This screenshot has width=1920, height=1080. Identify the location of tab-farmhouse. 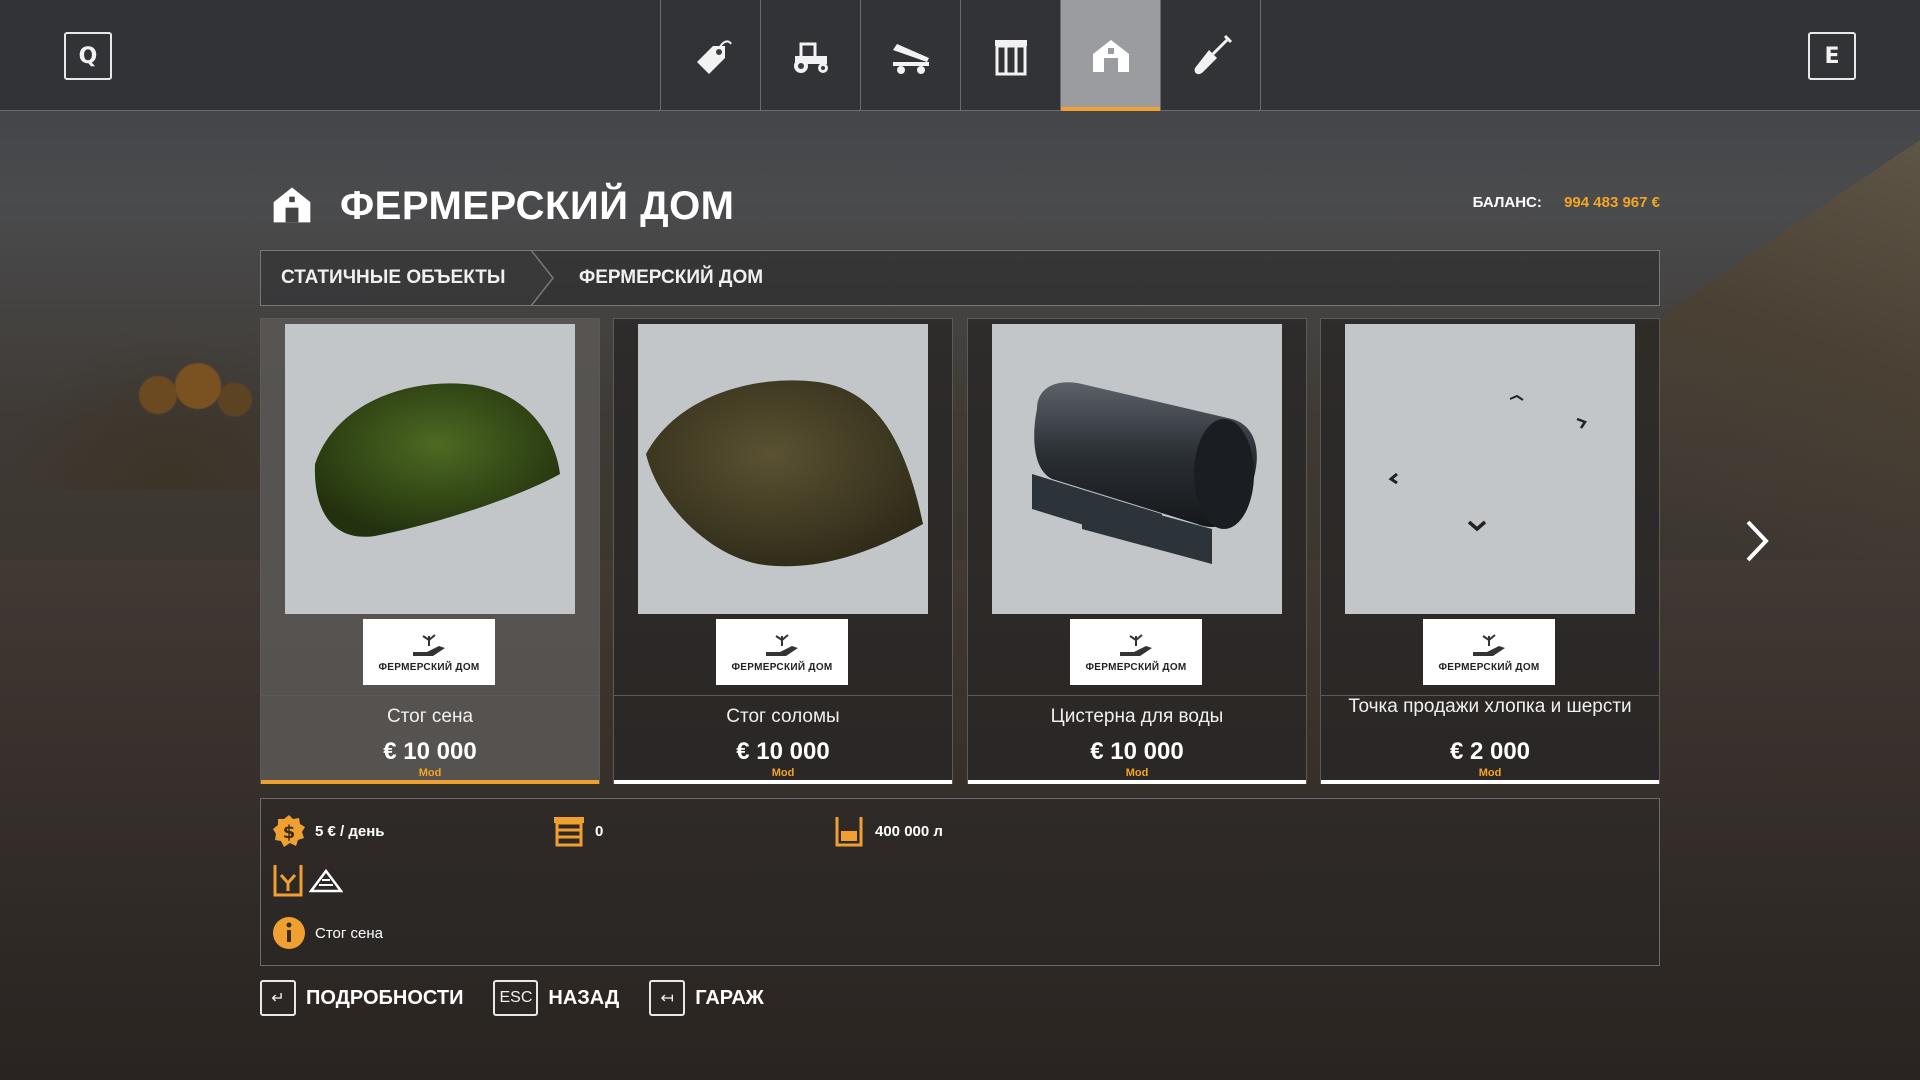
(1111, 55).